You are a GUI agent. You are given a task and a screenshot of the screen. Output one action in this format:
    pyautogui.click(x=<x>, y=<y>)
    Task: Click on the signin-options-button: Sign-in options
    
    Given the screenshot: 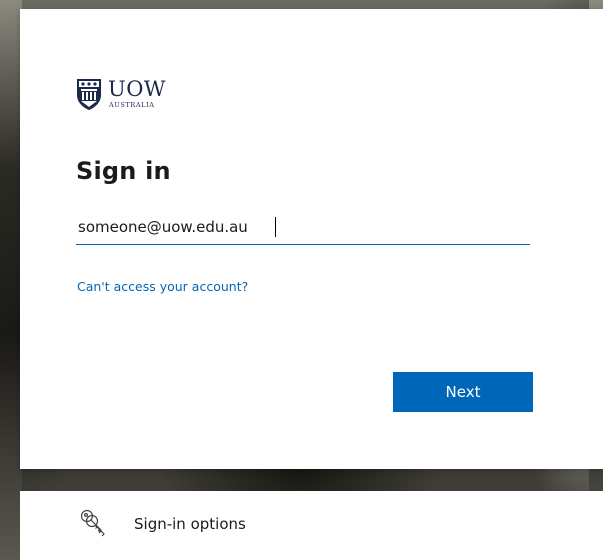 What is the action you would take?
    pyautogui.click(x=311, y=525)
    